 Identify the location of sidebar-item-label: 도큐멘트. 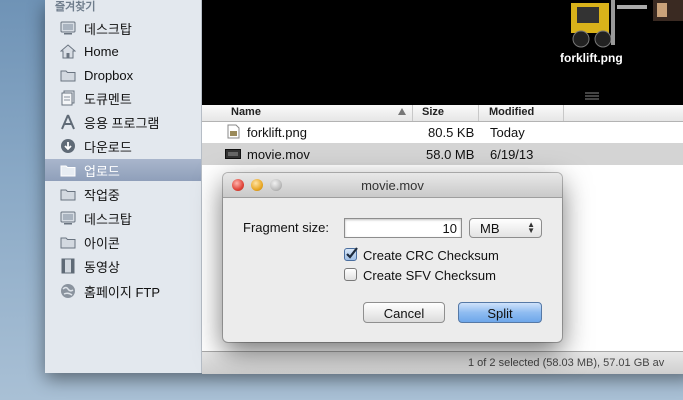
(108, 99).